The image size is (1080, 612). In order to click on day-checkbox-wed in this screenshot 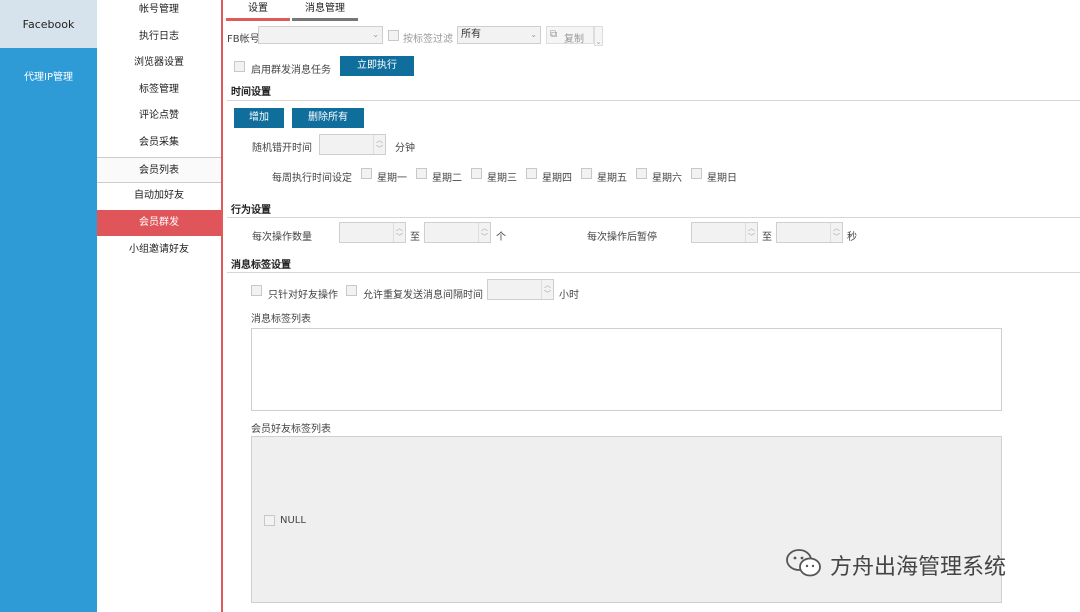, I will do `click(476, 173)`.